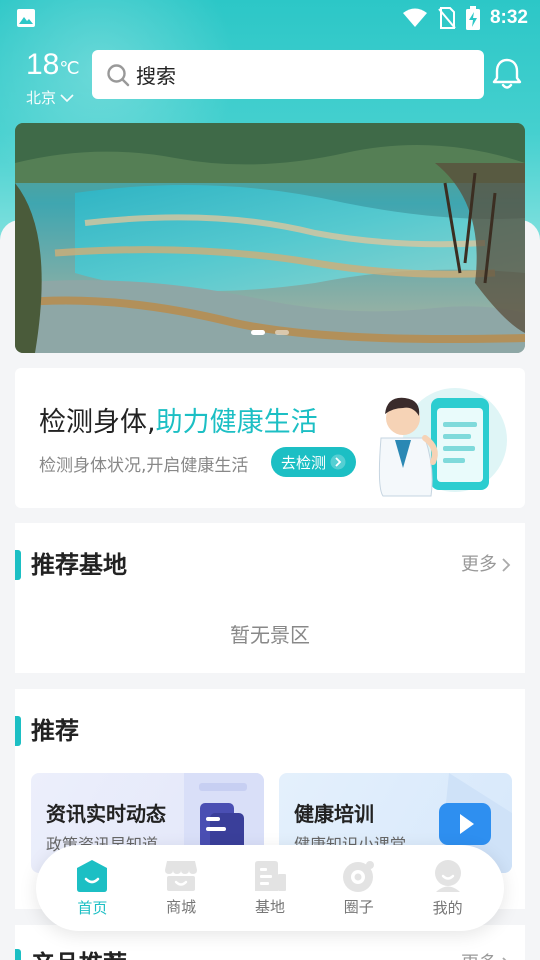  I want to click on store-icon, so click(181, 875).